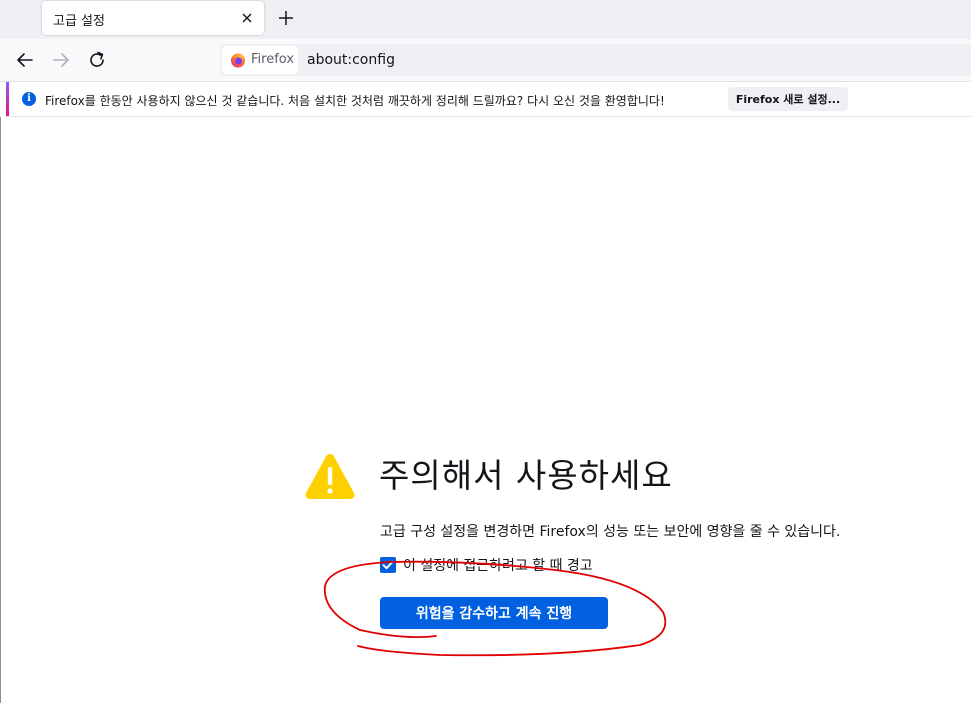  Describe the element at coordinates (153, 18) in the screenshot. I see `tab-advanced-settings: 고급 설정` at that location.